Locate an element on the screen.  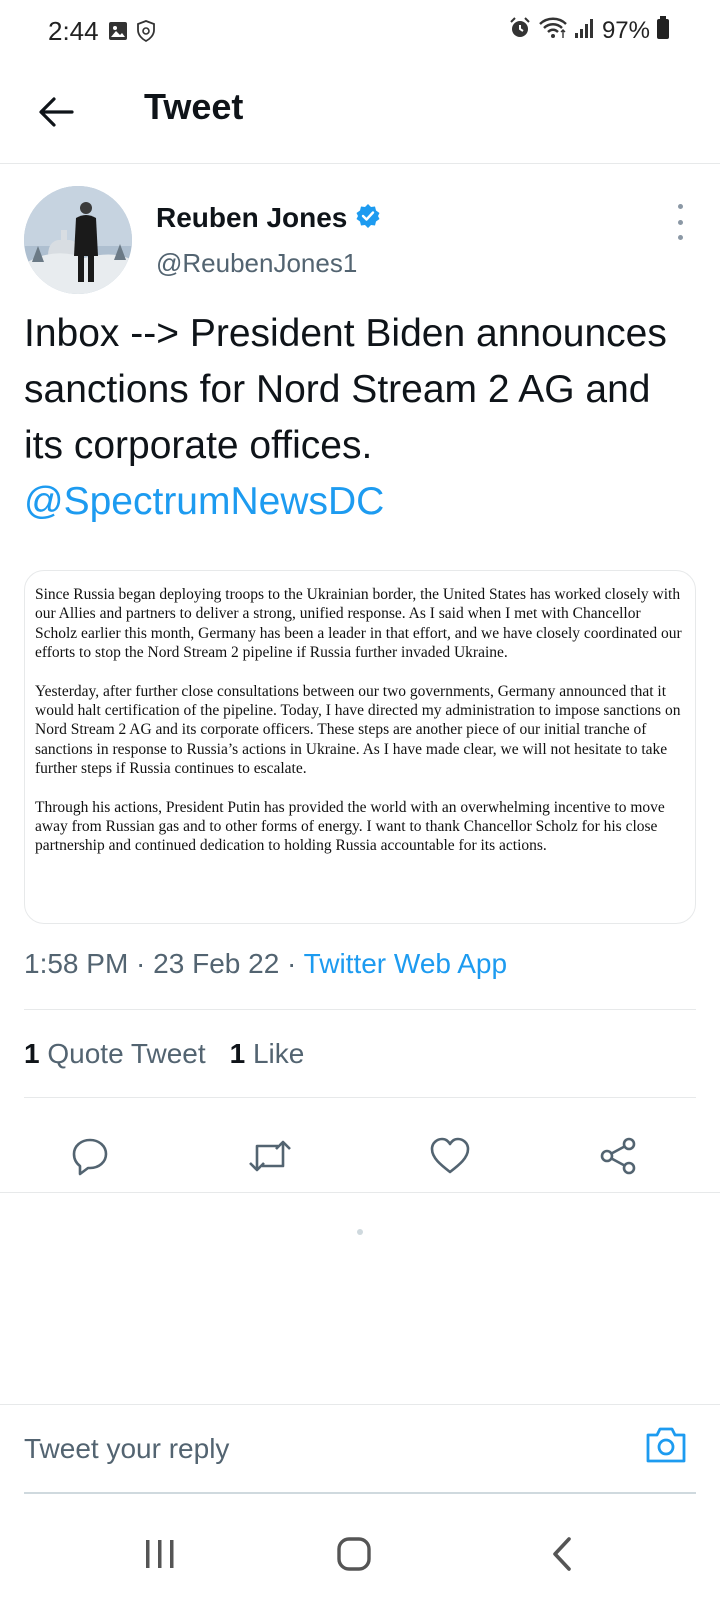
status-right: 97% is located at coordinates (589, 30).